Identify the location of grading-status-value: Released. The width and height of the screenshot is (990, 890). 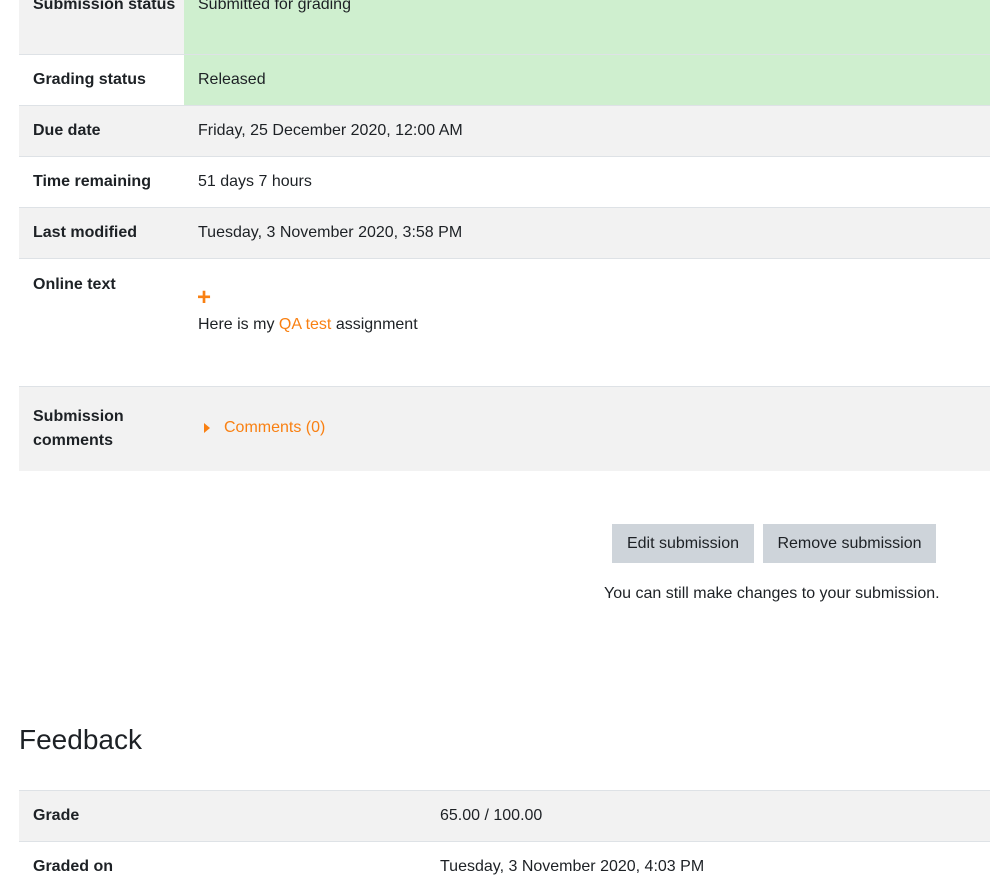
(587, 79).